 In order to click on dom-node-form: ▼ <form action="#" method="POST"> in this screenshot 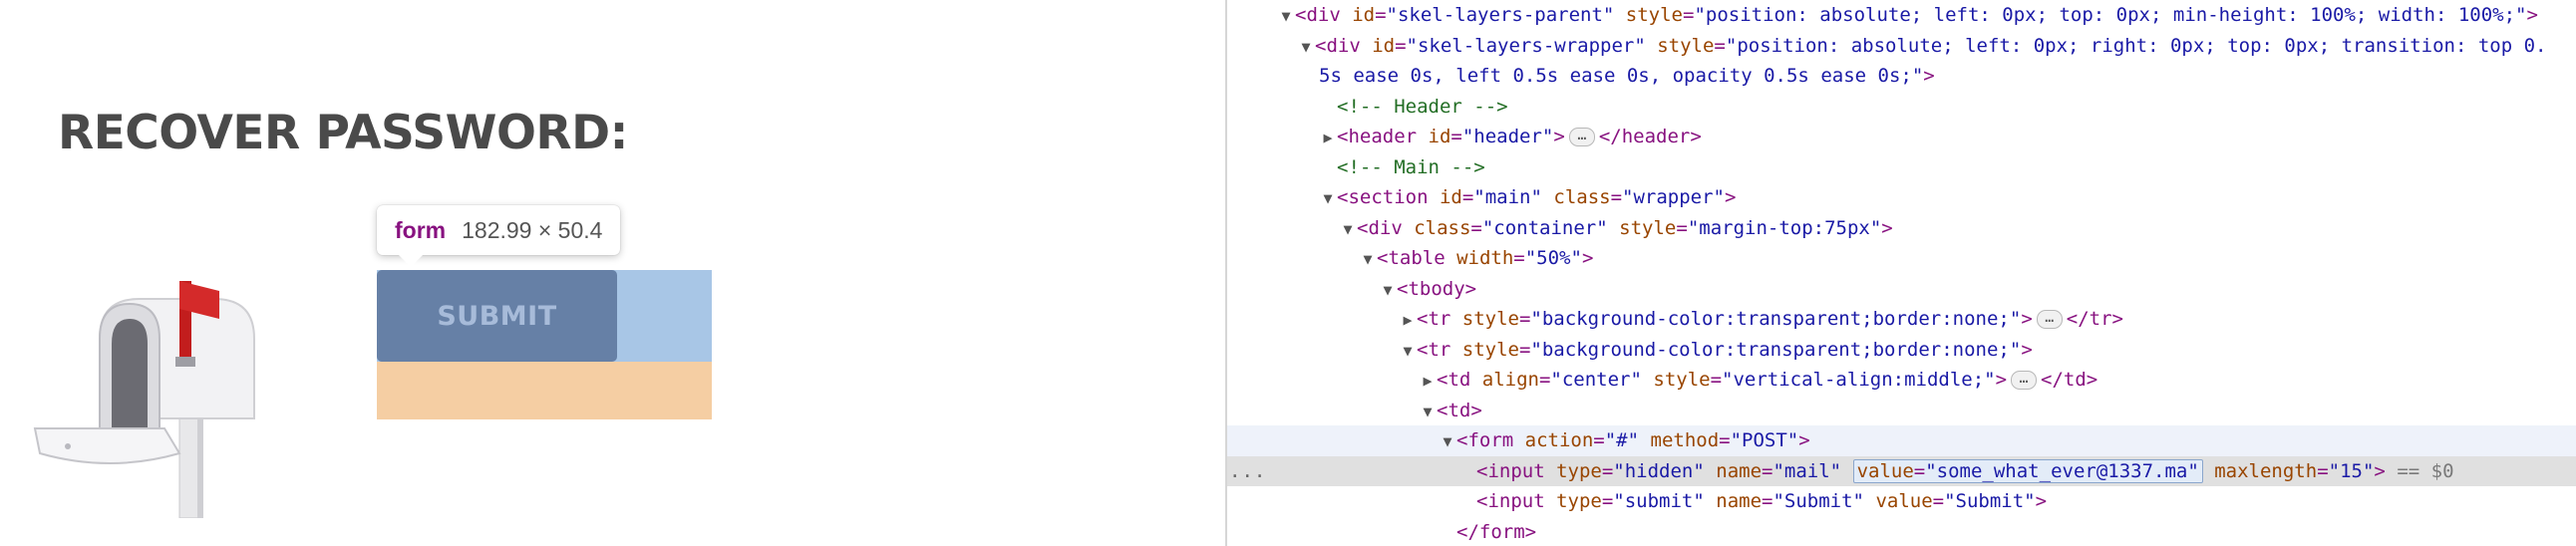, I will do `click(1901, 440)`.